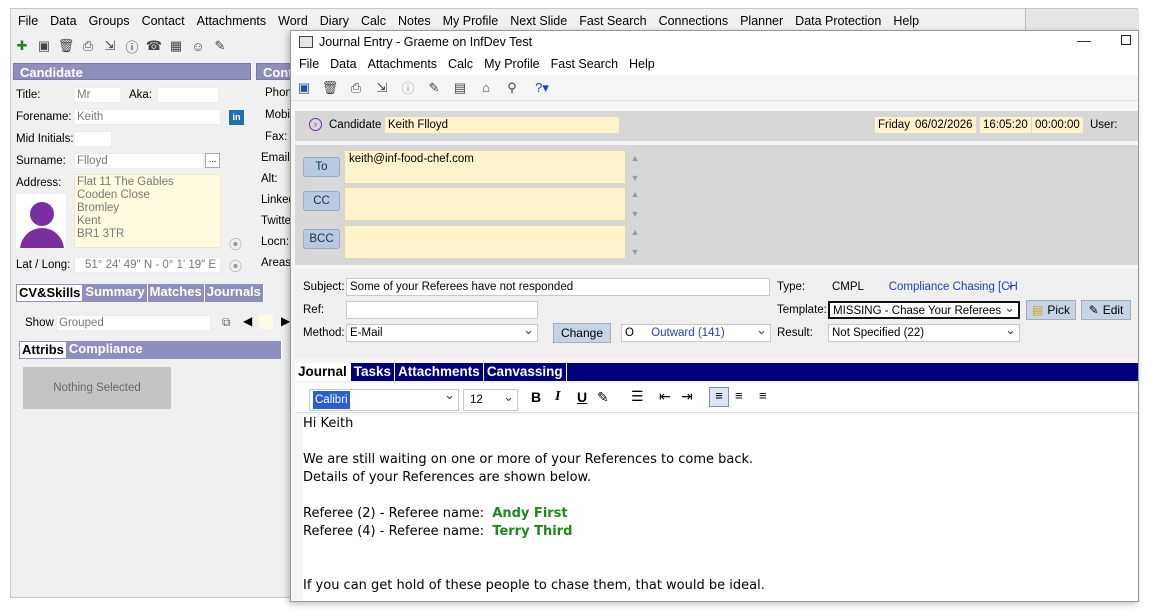  What do you see at coordinates (603, 397) in the screenshot?
I see `highlight-icon: ✎` at bounding box center [603, 397].